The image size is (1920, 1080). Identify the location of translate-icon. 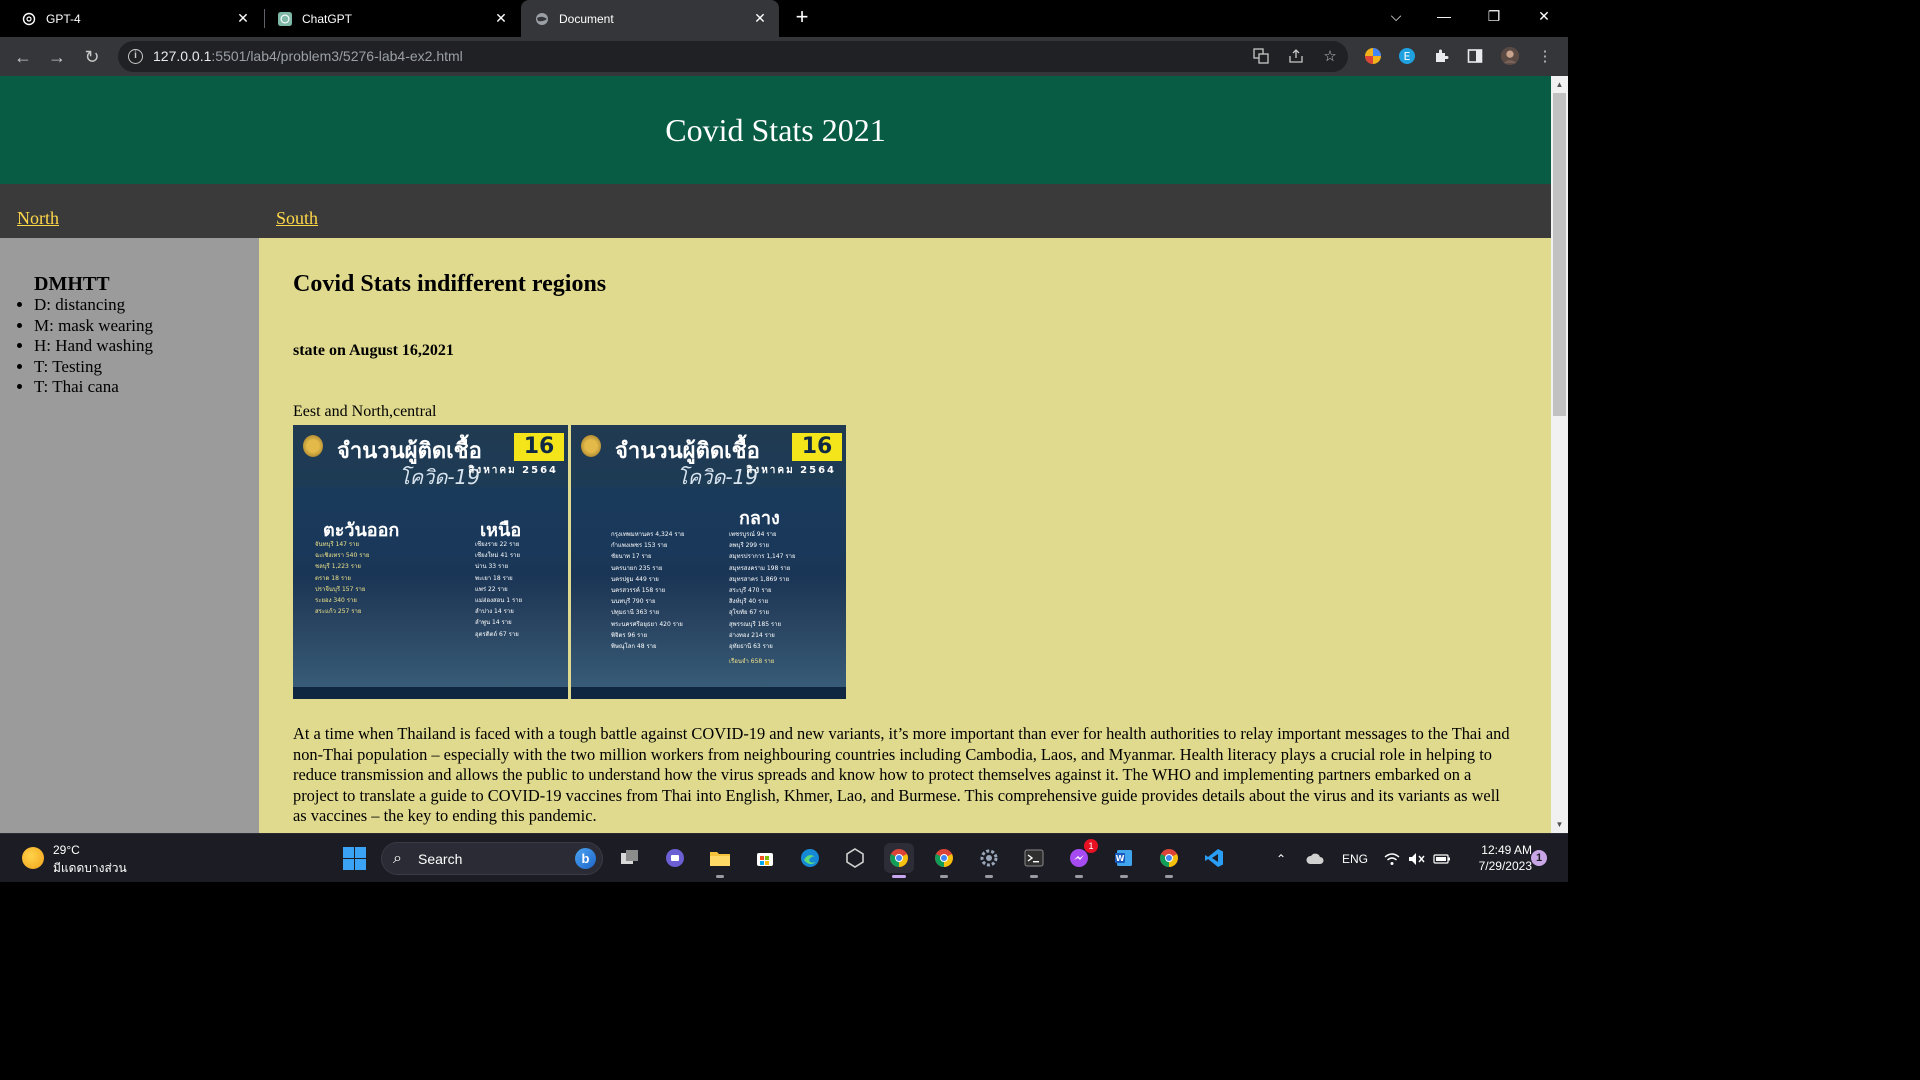
(1261, 56).